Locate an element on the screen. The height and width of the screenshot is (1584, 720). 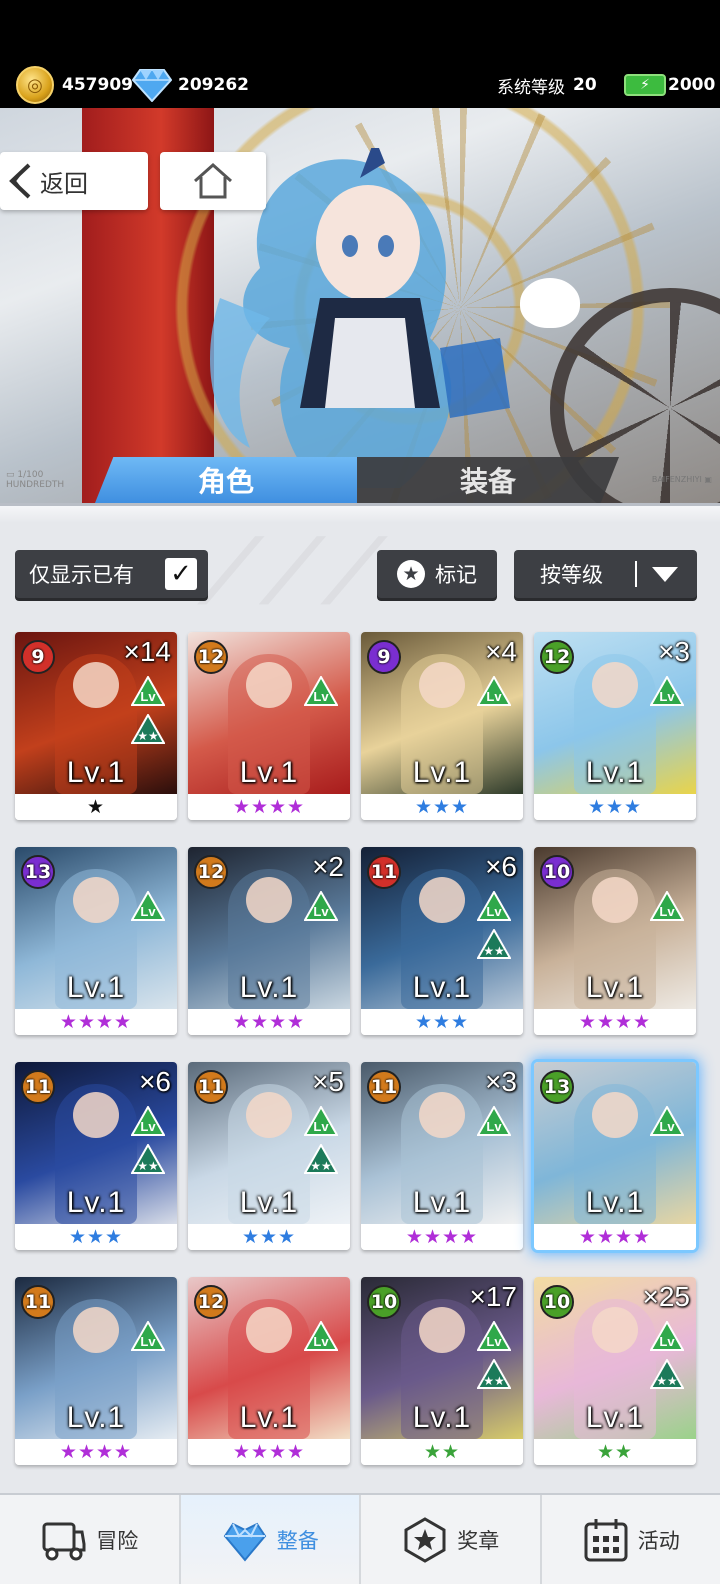
home-button is located at coordinates (213, 181).